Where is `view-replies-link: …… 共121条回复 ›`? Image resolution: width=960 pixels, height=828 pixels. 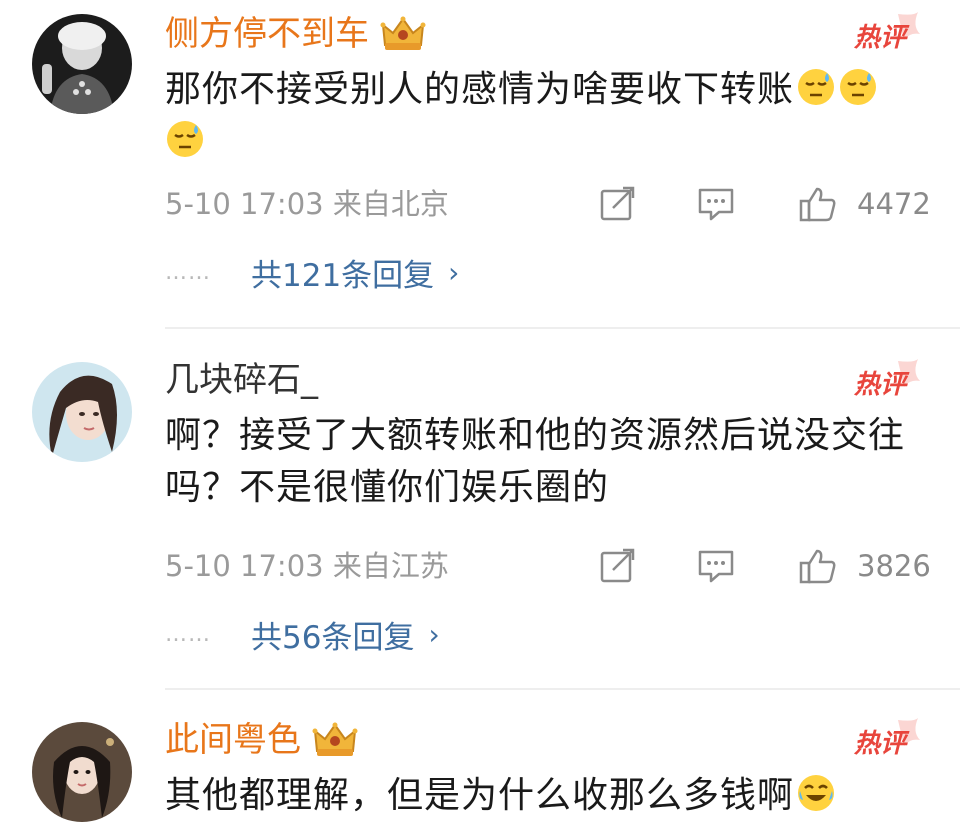 view-replies-link: …… 共121条回复 › is located at coordinates (312, 272).